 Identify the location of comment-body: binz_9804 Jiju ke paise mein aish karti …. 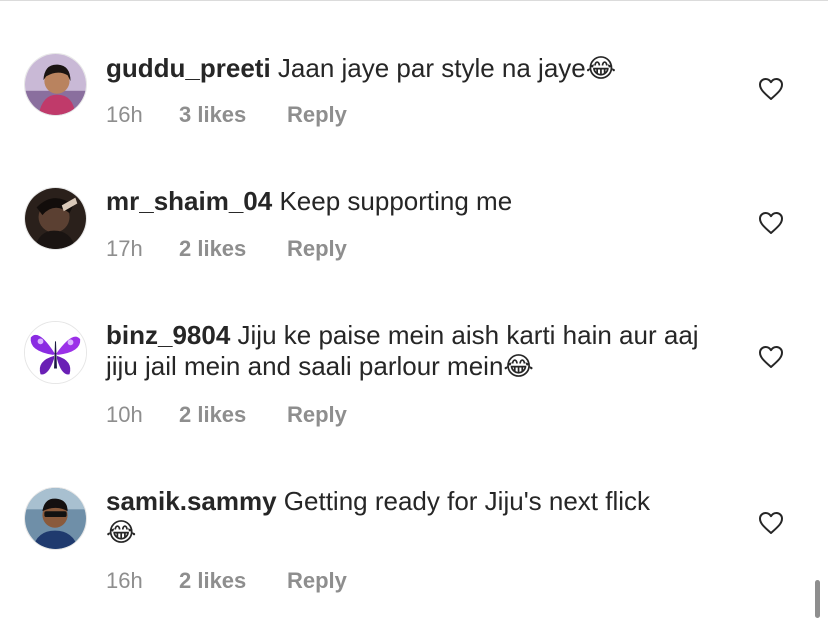
(416, 351).